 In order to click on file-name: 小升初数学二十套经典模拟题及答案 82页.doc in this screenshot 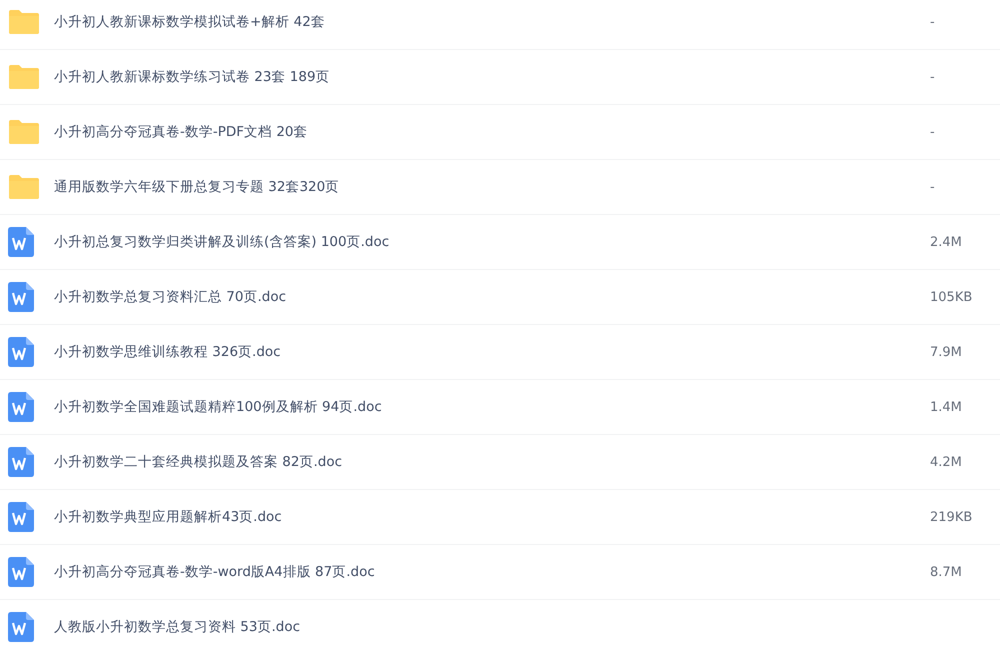, I will do `click(492, 462)`.